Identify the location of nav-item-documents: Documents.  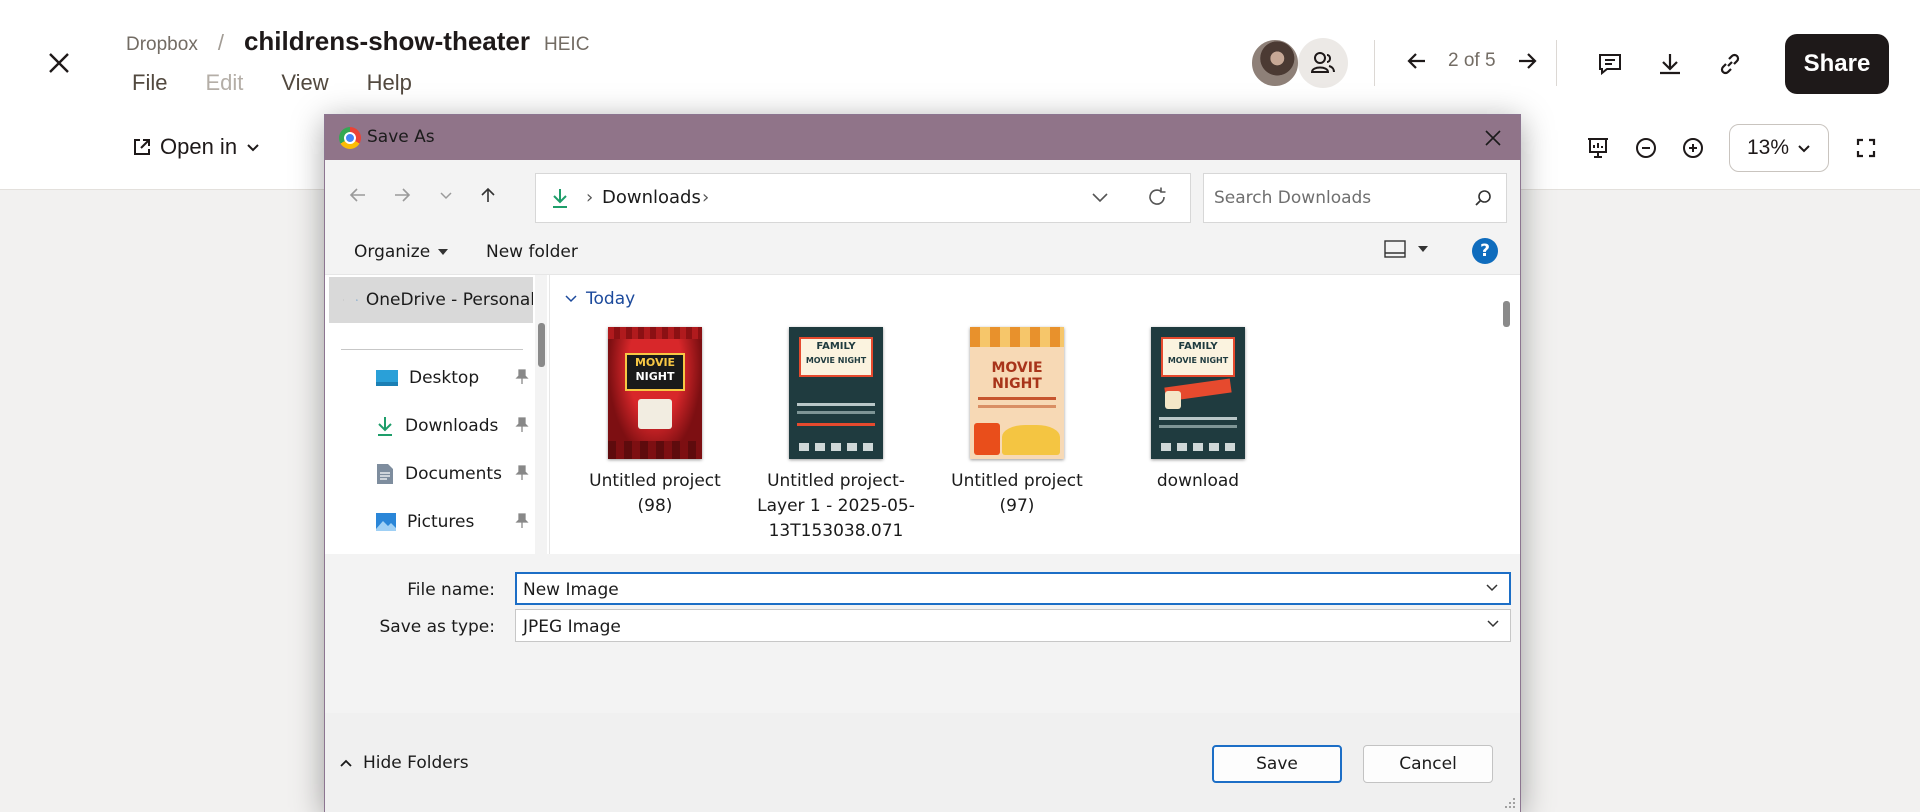
(452, 474).